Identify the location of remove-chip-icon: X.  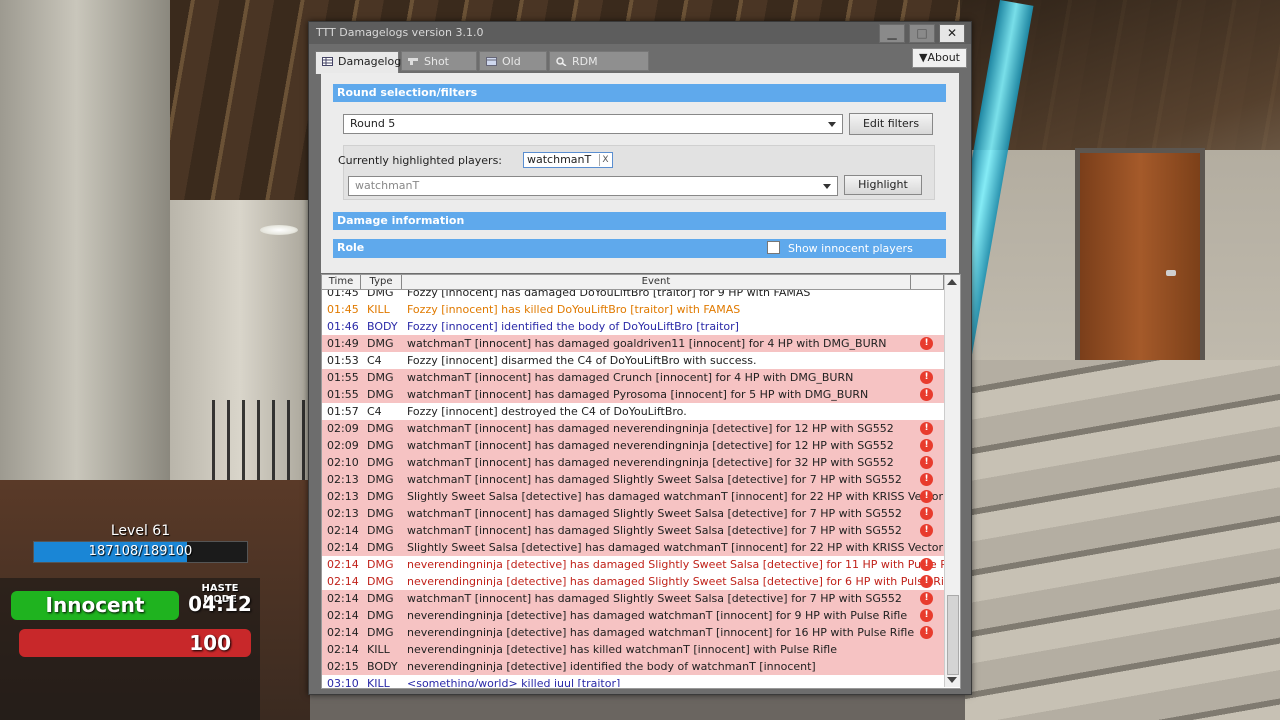
(605, 160).